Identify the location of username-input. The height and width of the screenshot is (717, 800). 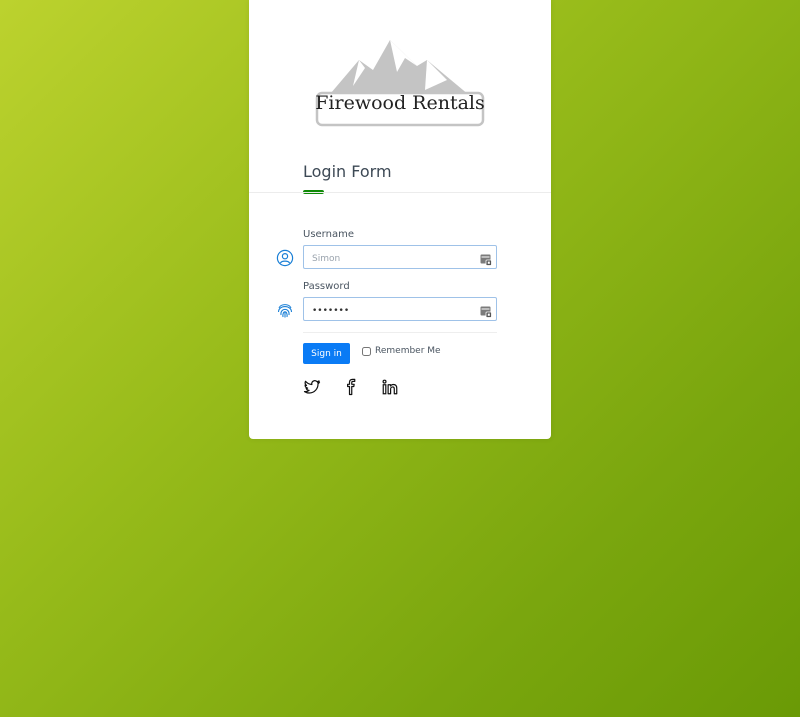
(388, 259).